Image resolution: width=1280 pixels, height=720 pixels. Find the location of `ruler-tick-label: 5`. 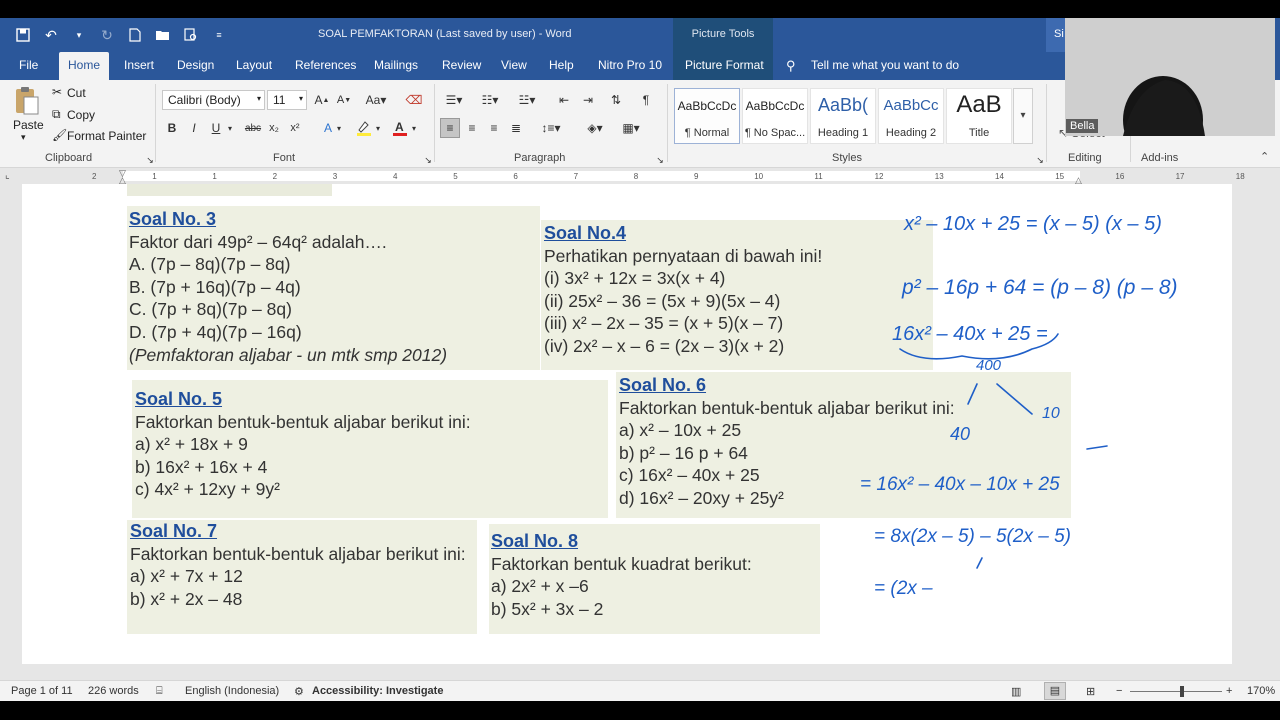

ruler-tick-label: 5 is located at coordinates (455, 176).